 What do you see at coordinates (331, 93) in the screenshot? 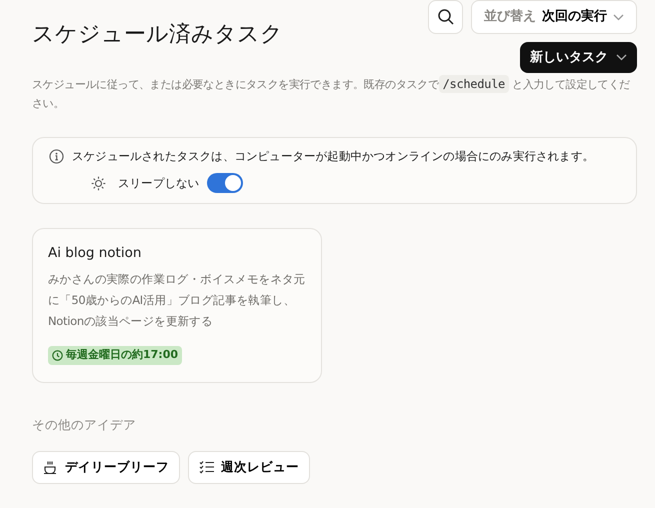
I see `description-text: スケジュールに従って、または必要なときにタスクを実行できます。既存のタスクで /schedule と入力して設定してください。` at bounding box center [331, 93].